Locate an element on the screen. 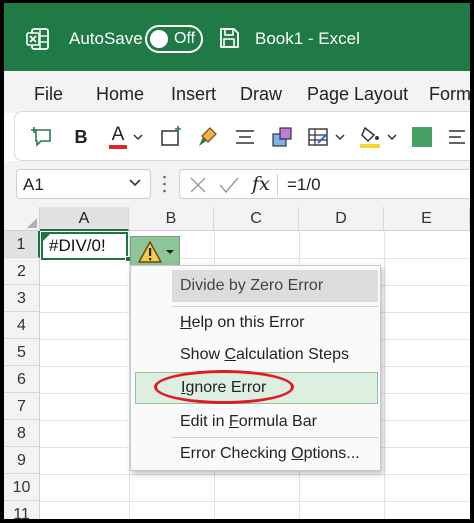 The width and height of the screenshot is (474, 523). row-header-6: 6 is located at coordinates (22, 379).